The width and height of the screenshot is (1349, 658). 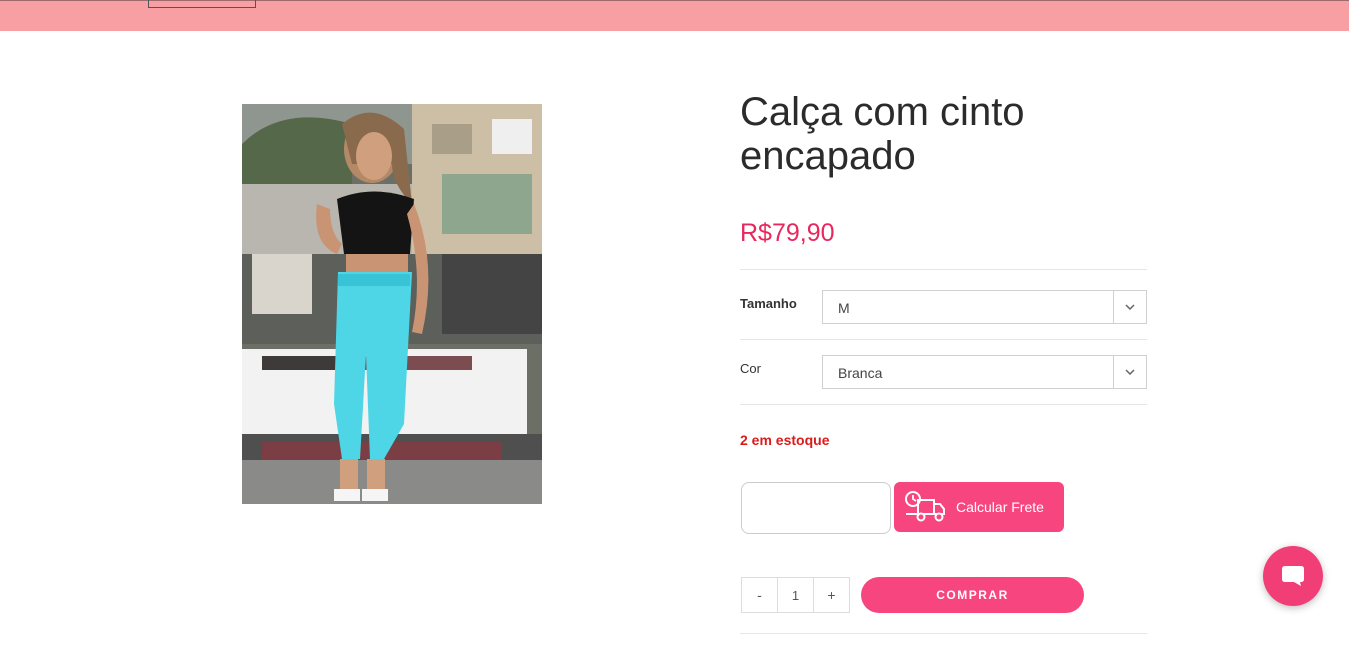 What do you see at coordinates (674, 15) in the screenshot?
I see `top-header-bar` at bounding box center [674, 15].